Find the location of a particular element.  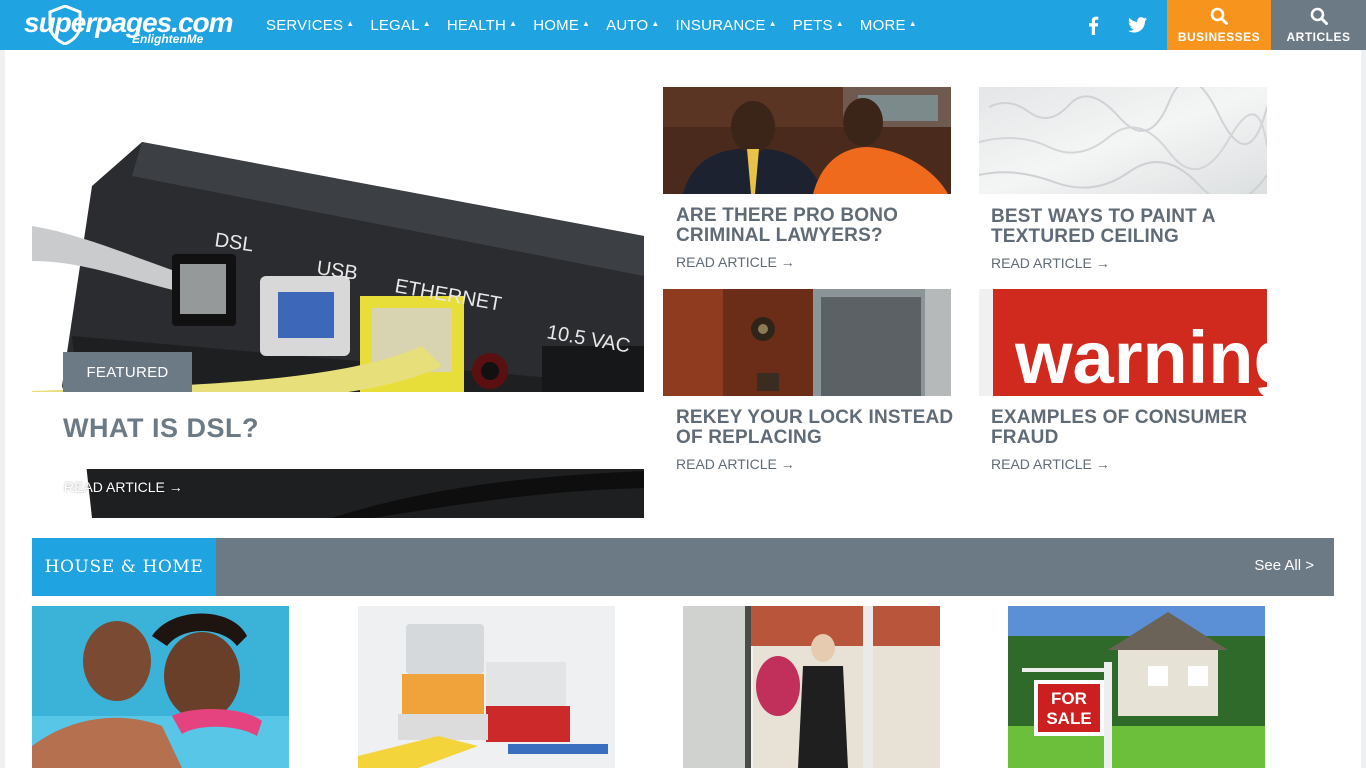

article-title: BEST WAYS TO PAINT A TEXTURED CEILING is located at coordinates (1136, 227).